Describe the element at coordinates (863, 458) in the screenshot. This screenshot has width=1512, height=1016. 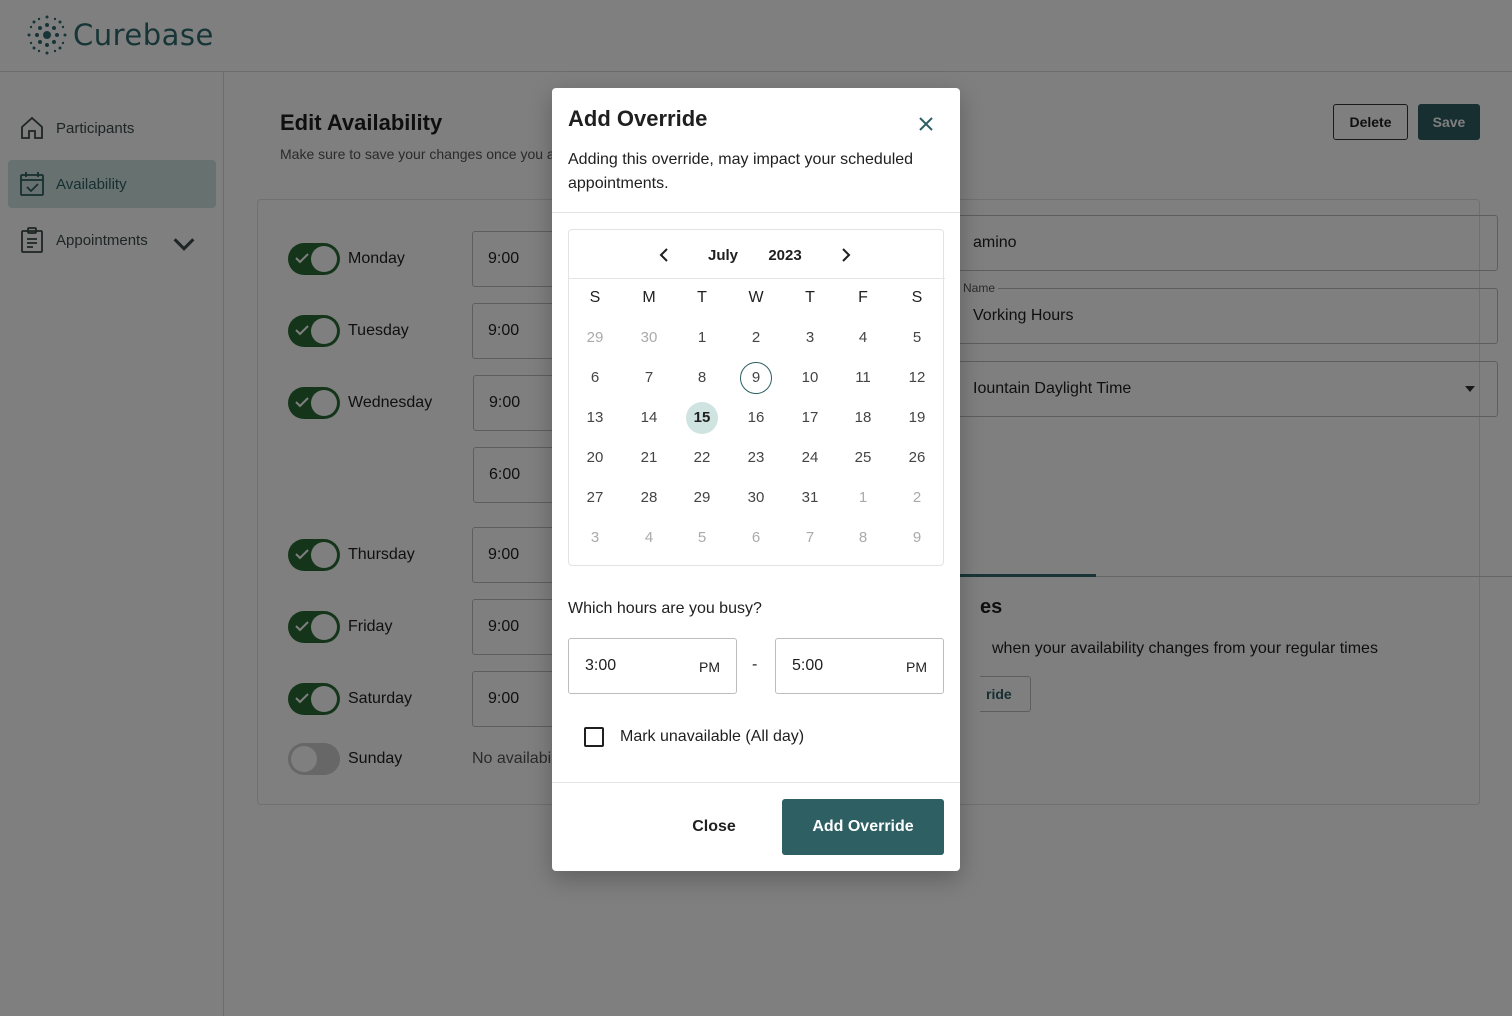
I see `calendar-day: 25` at that location.